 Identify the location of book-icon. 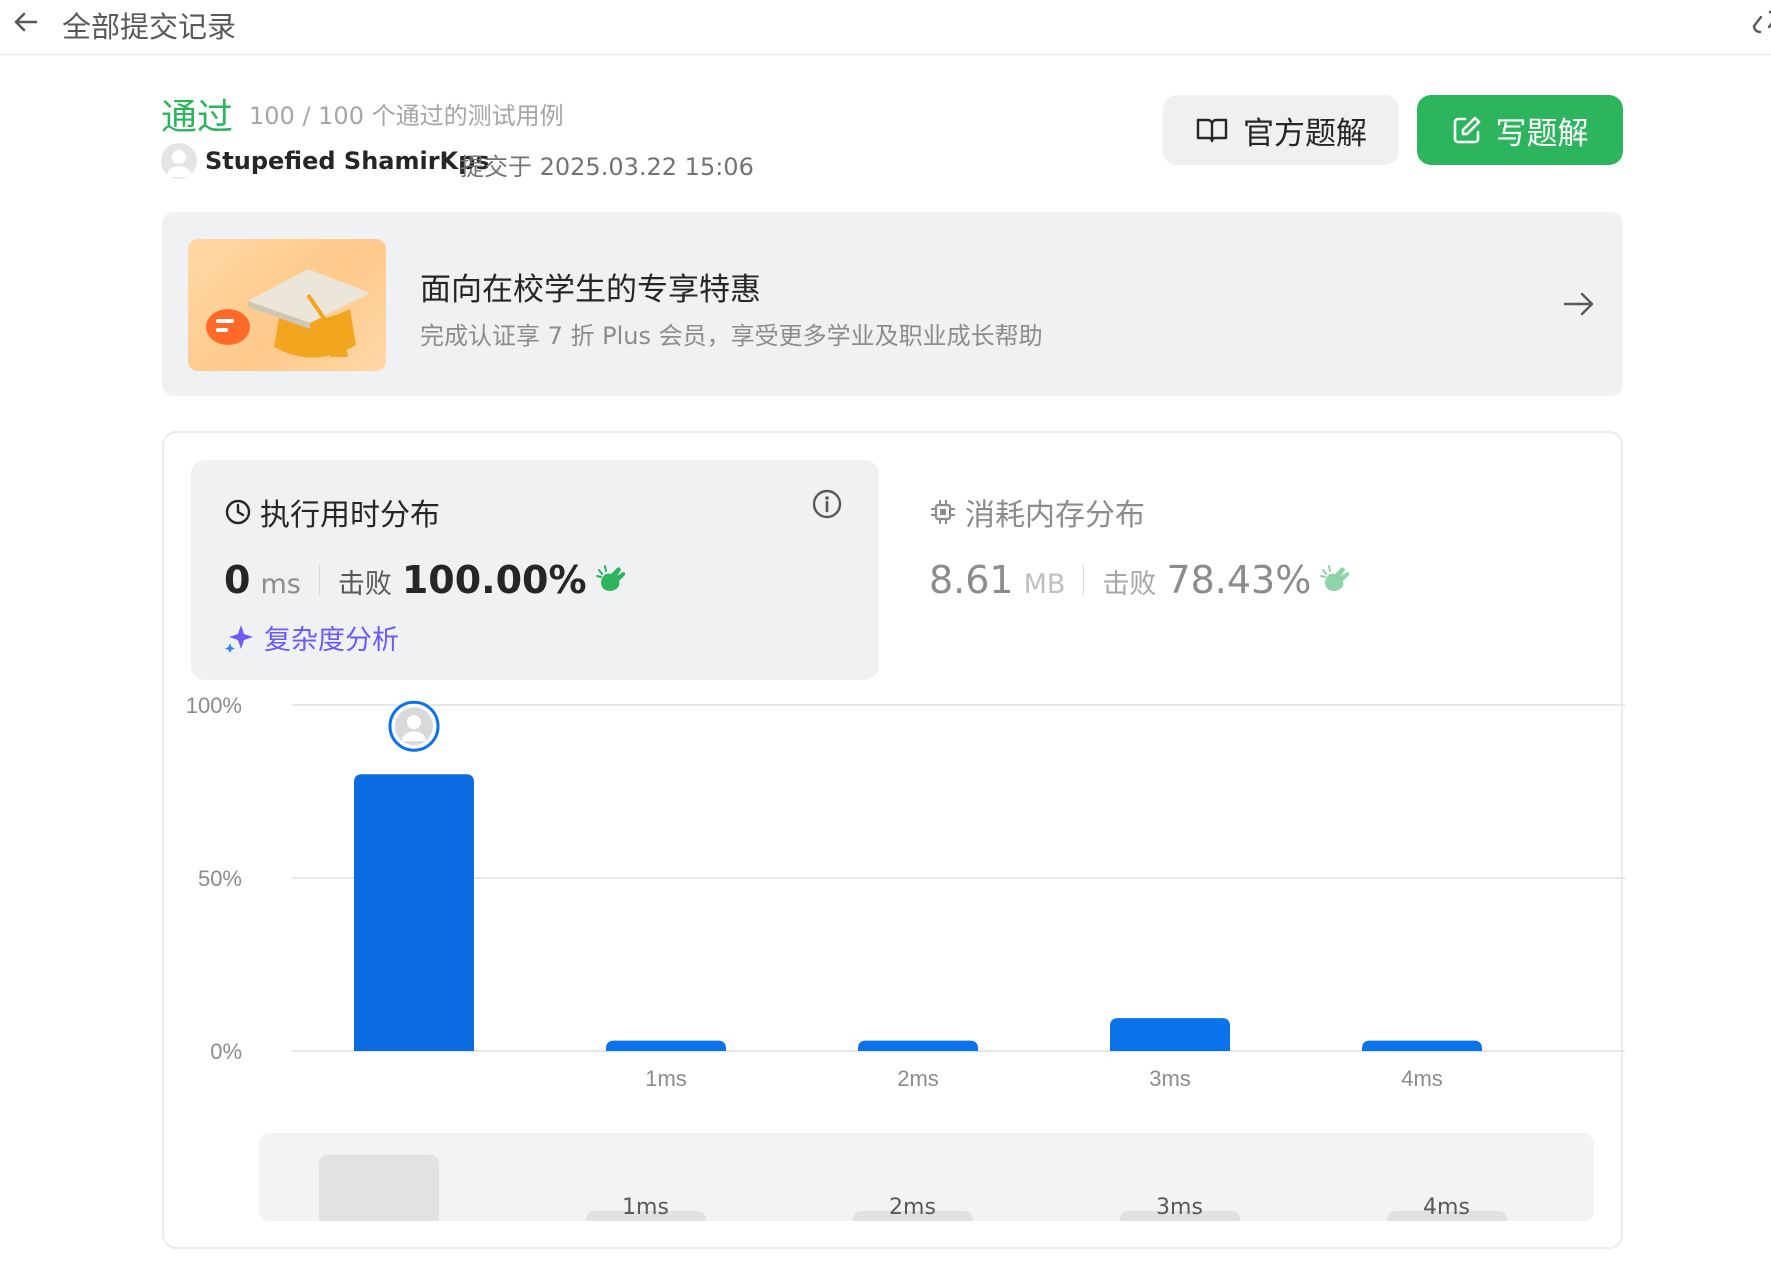
(1212, 130).